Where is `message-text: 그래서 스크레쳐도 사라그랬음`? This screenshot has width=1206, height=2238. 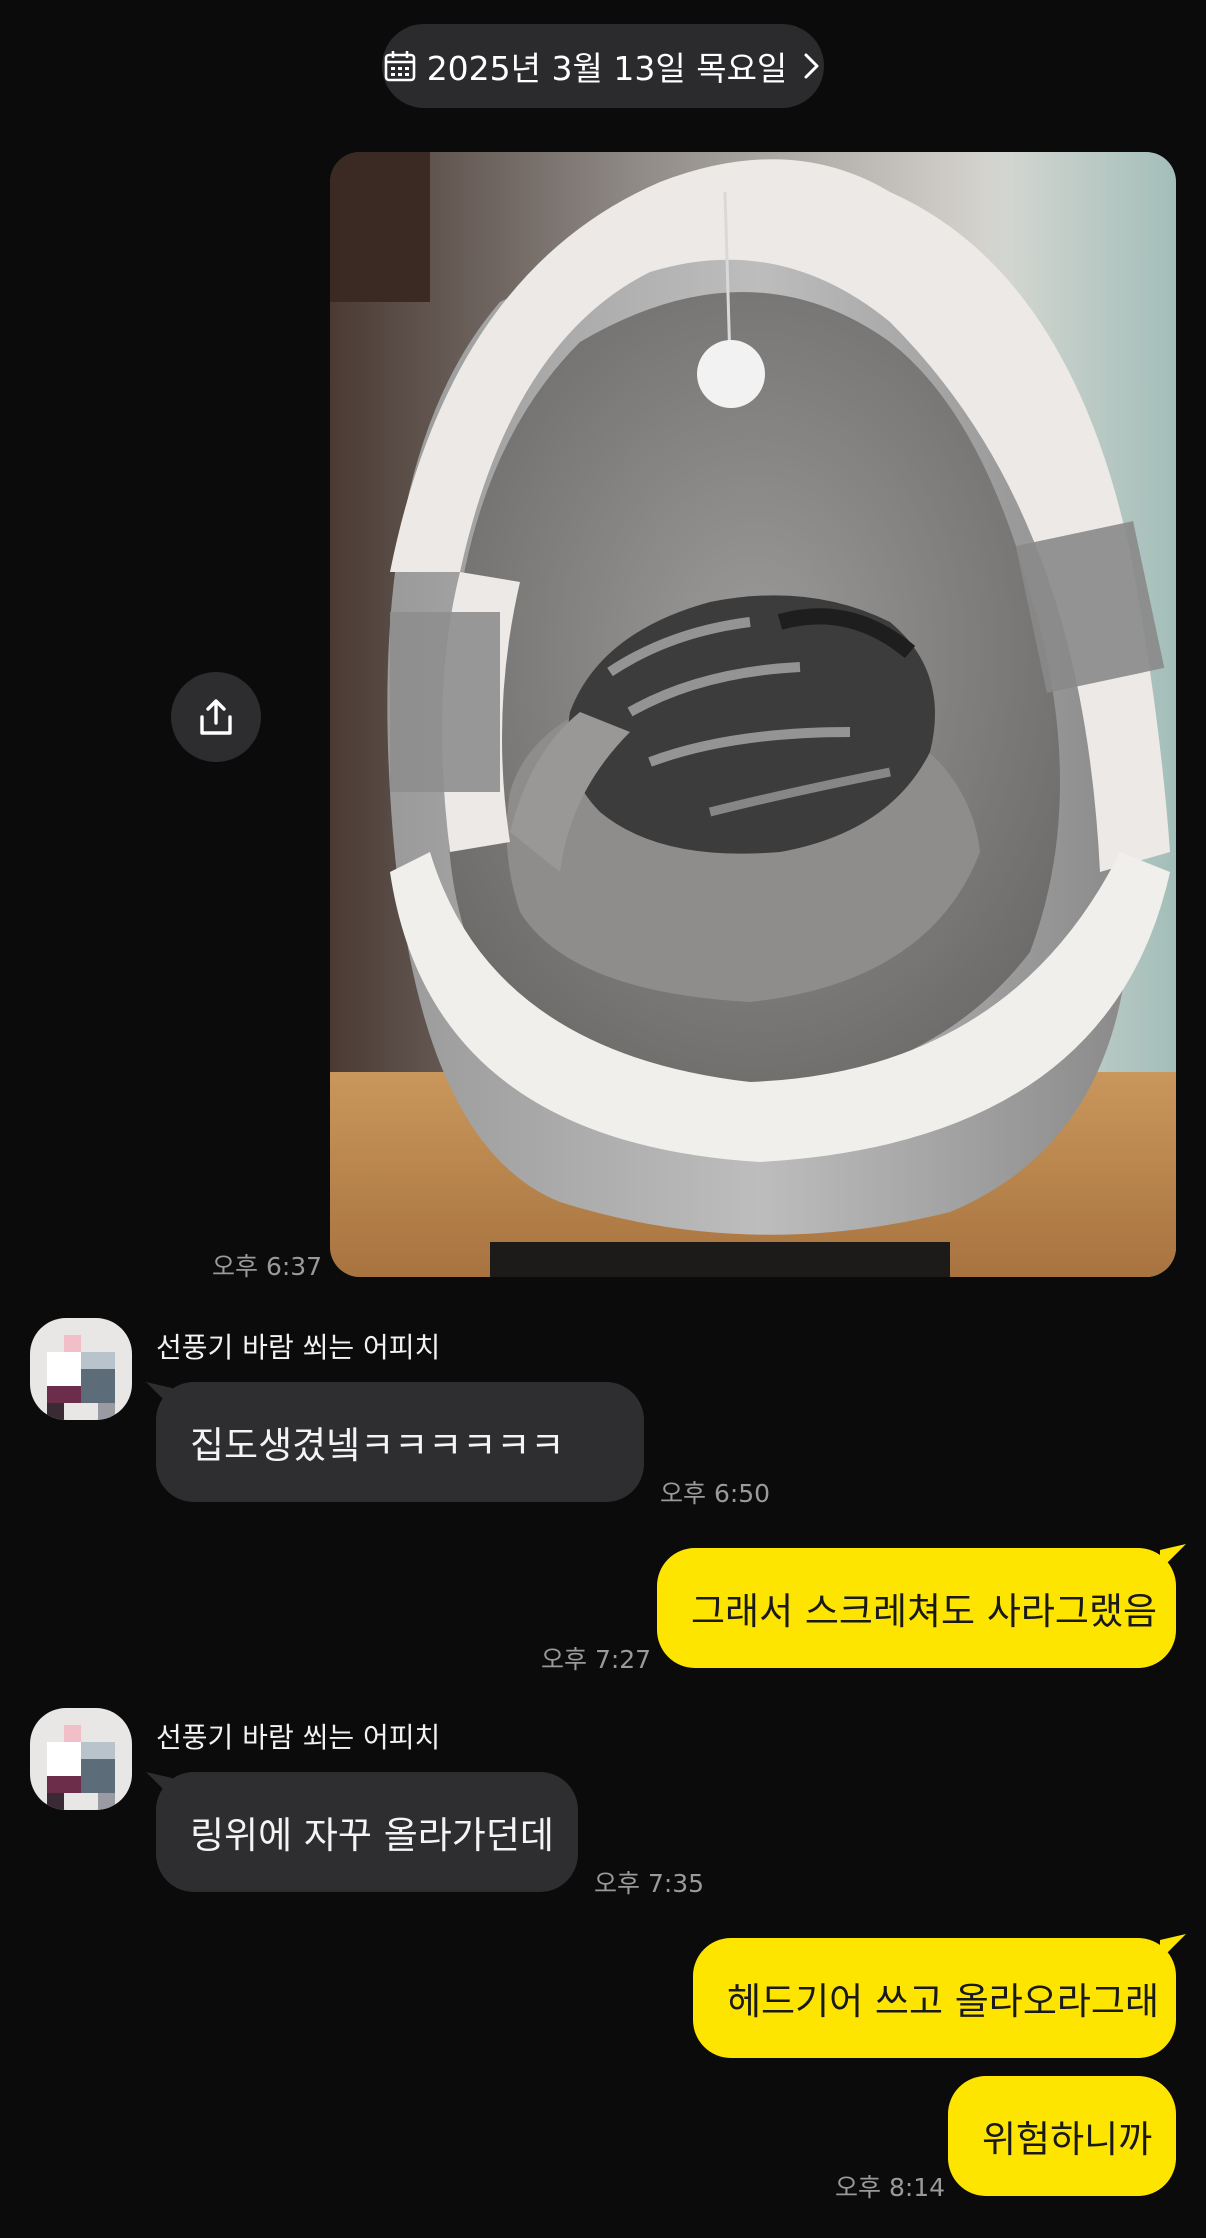 message-text: 그래서 스크레쳐도 사라그랬음 is located at coordinates (924, 1611).